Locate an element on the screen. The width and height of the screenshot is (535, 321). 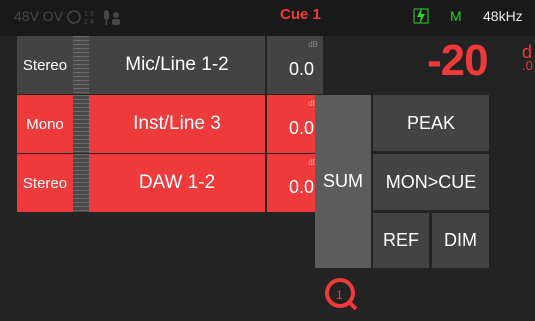
channel-mode: Mono is located at coordinates (45, 124).